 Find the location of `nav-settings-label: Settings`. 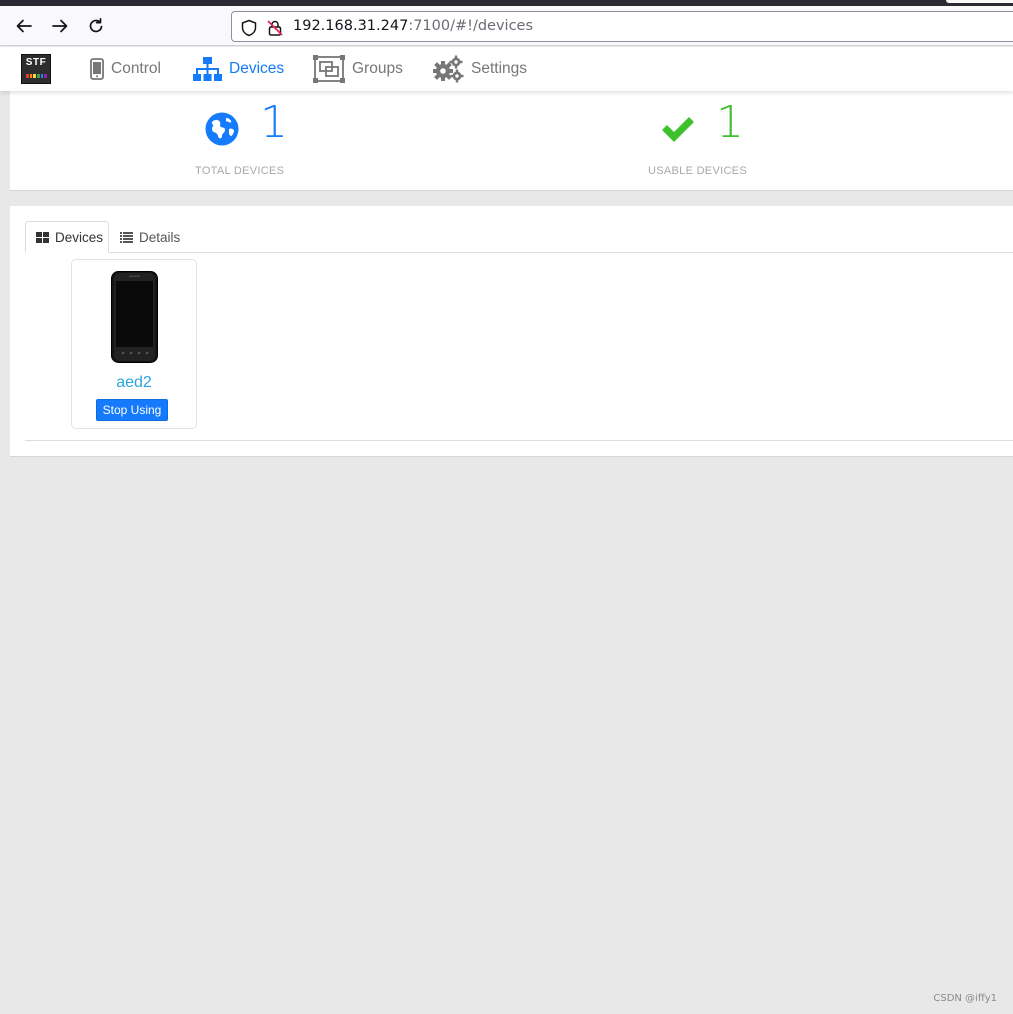

nav-settings-label: Settings is located at coordinates (499, 68).